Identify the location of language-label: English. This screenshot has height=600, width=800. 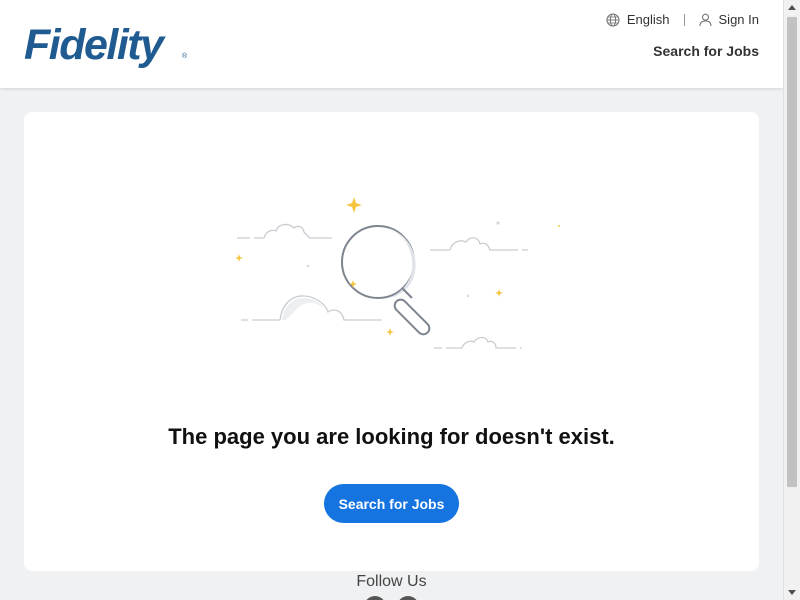
(648, 19).